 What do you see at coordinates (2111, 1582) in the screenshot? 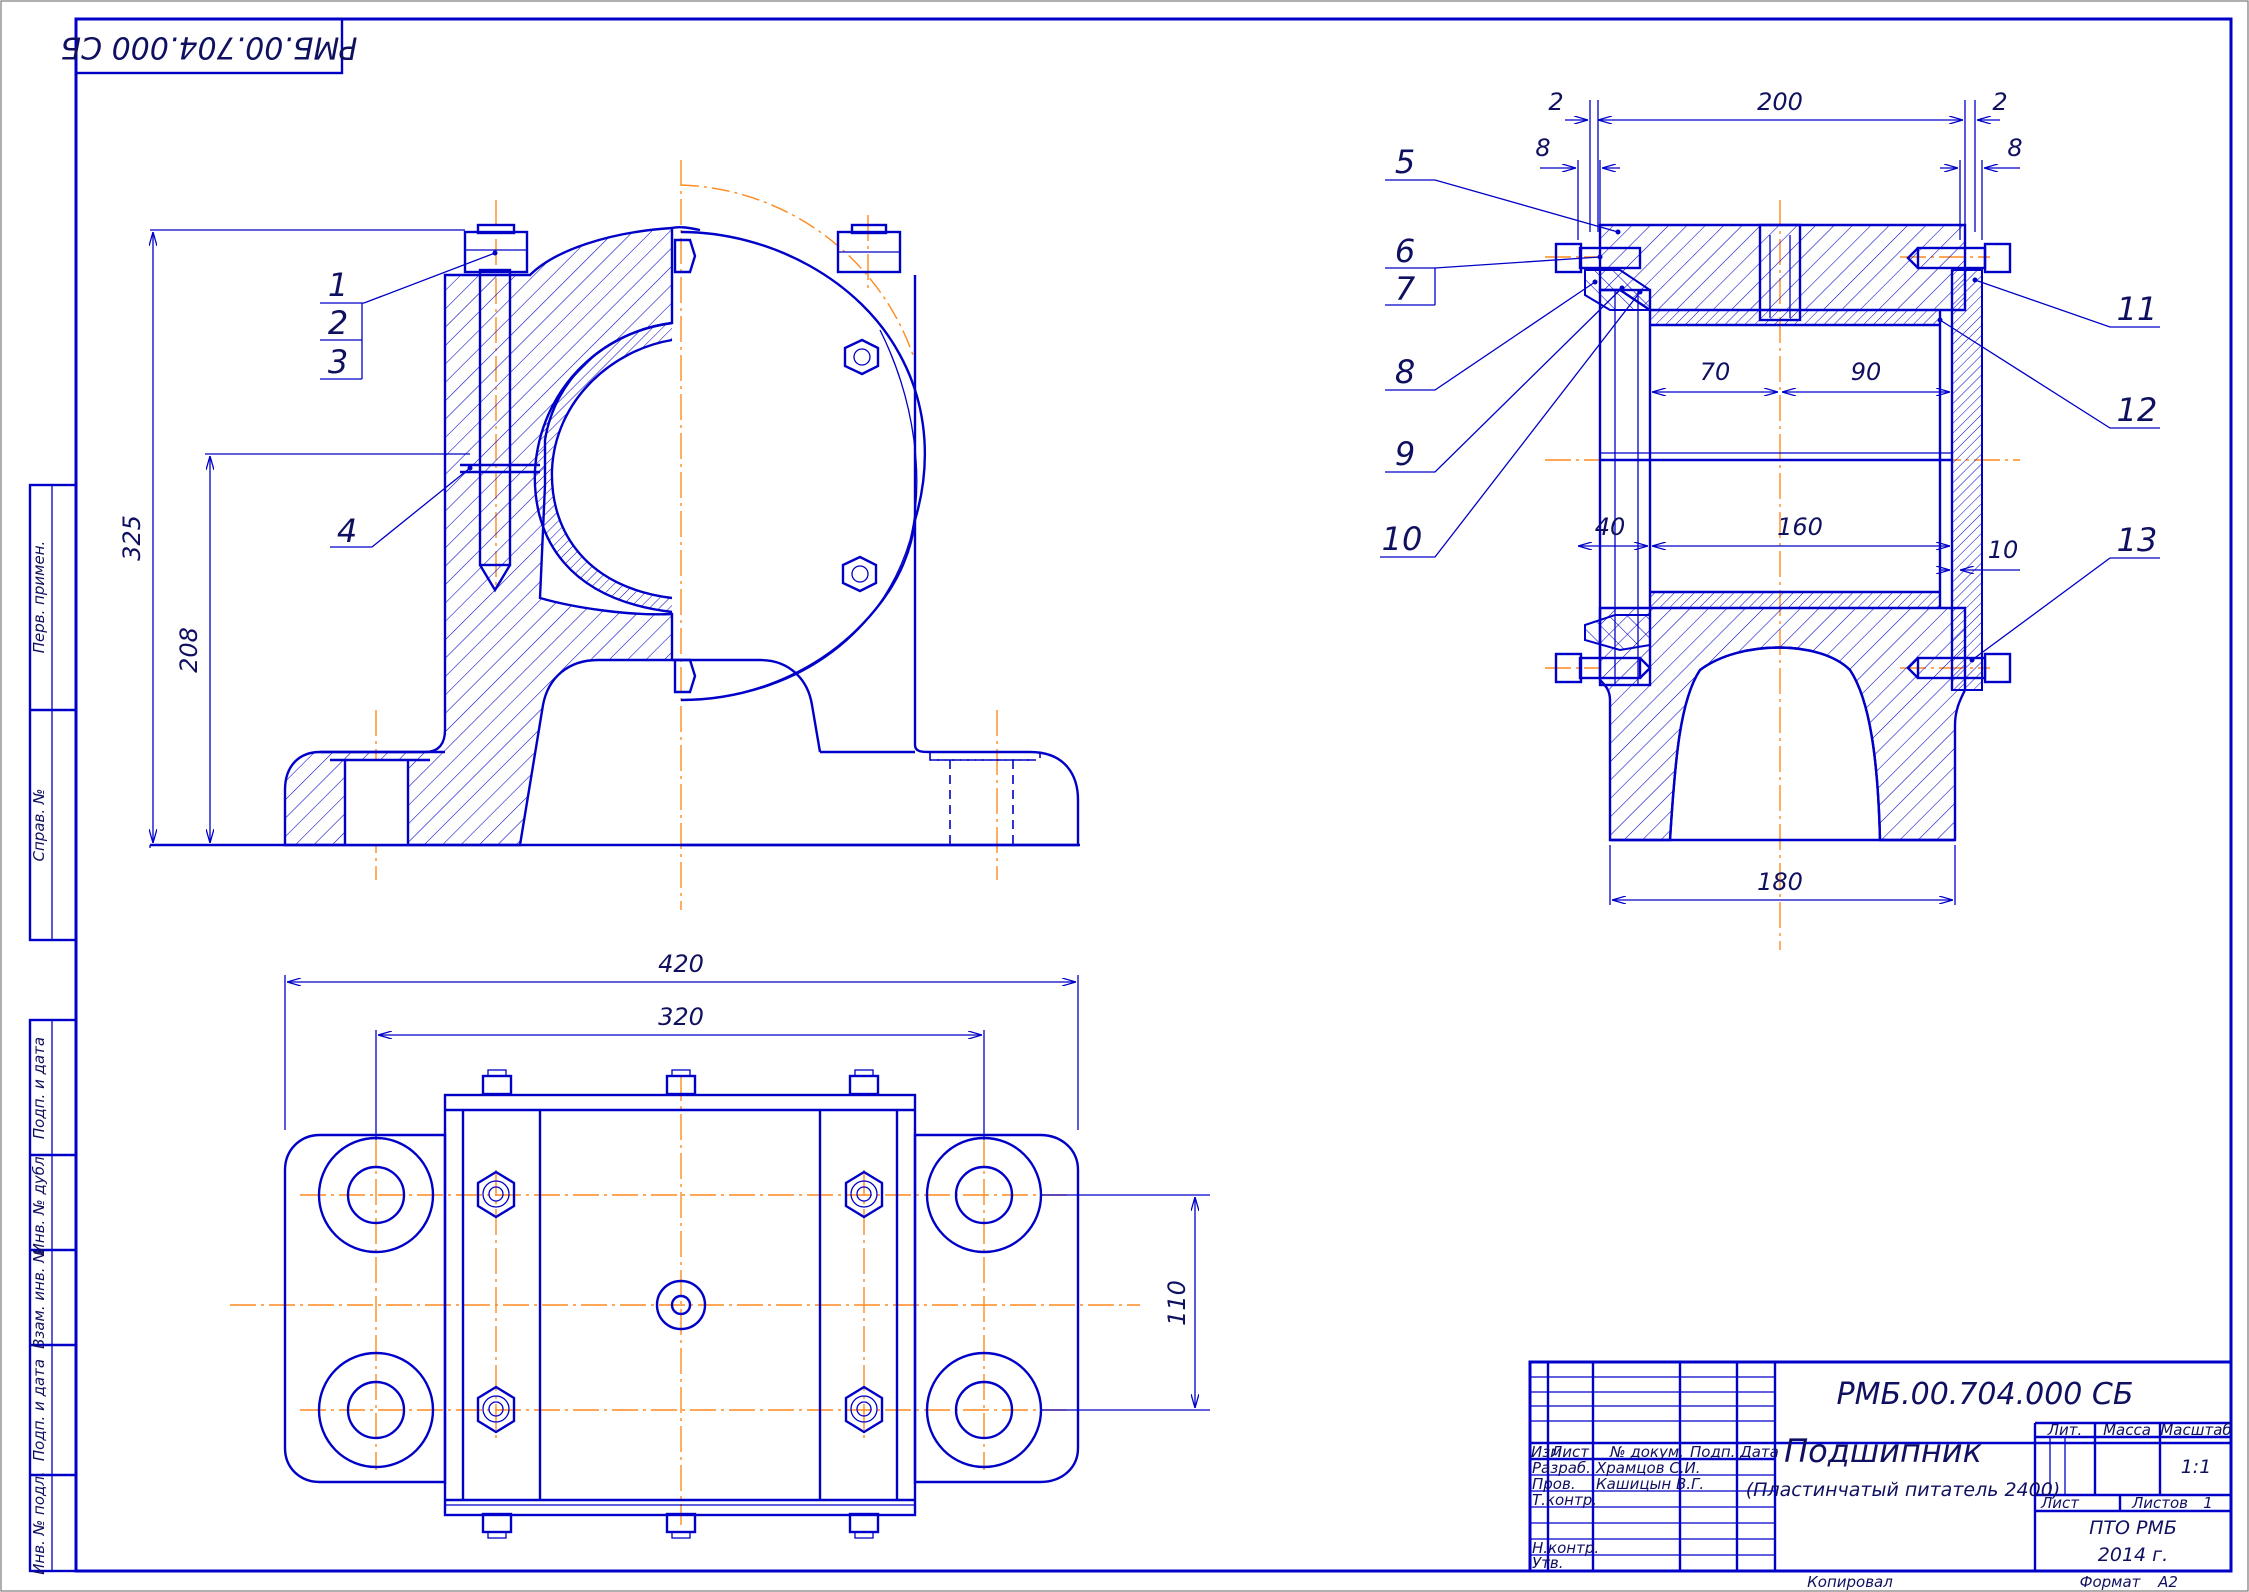
I see `format-label: Формат` at bounding box center [2111, 1582].